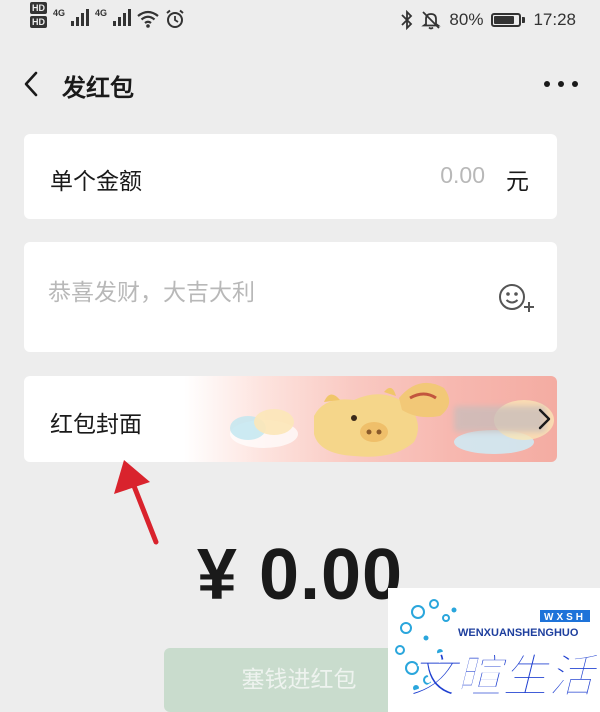  What do you see at coordinates (462, 175) in the screenshot?
I see `amount-input: 0.00` at bounding box center [462, 175].